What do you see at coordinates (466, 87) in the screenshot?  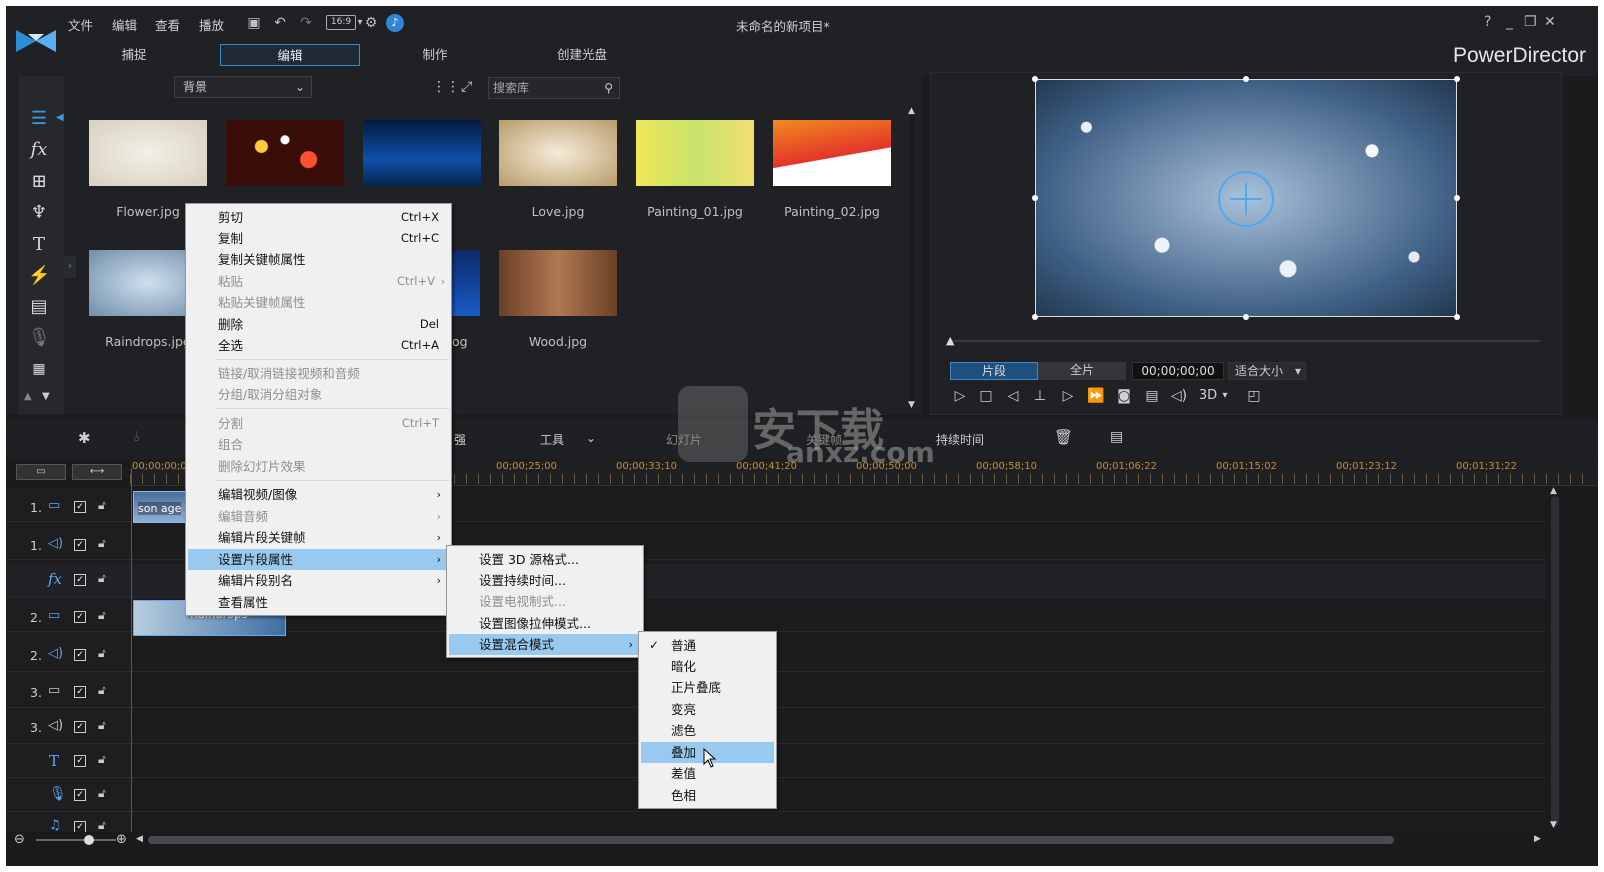 I see `fullscreen-icon: ⤢` at bounding box center [466, 87].